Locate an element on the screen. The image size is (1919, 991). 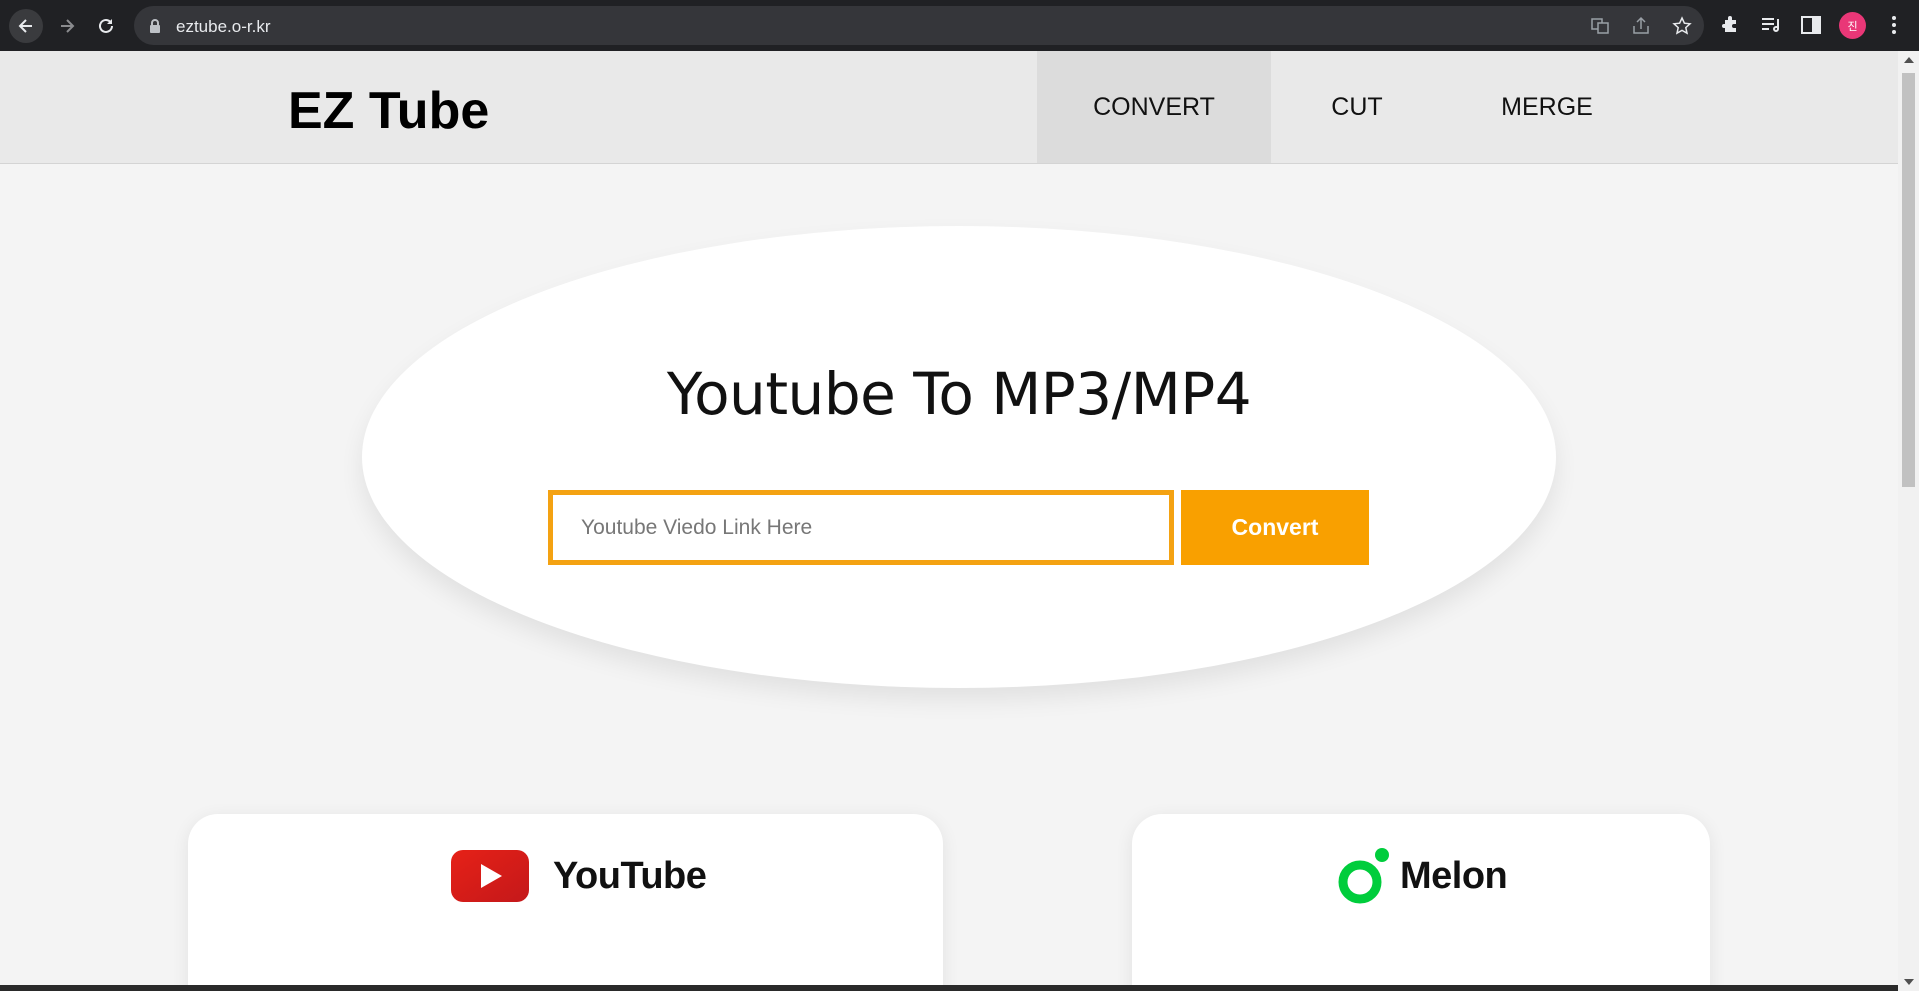
video-link-input is located at coordinates (861, 527).